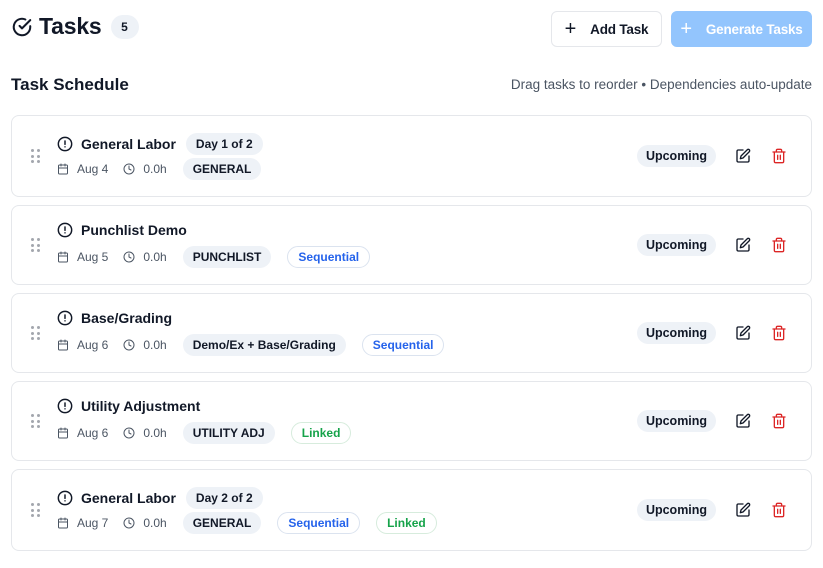 The image size is (823, 568). What do you see at coordinates (141, 406) in the screenshot?
I see `task-name: Utility Adjustment` at bounding box center [141, 406].